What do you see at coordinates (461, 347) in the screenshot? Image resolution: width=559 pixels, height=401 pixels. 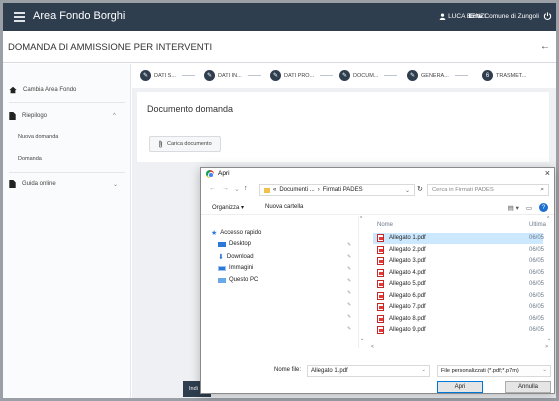 I see `horizontal-scrollbar: < >` at bounding box center [461, 347].